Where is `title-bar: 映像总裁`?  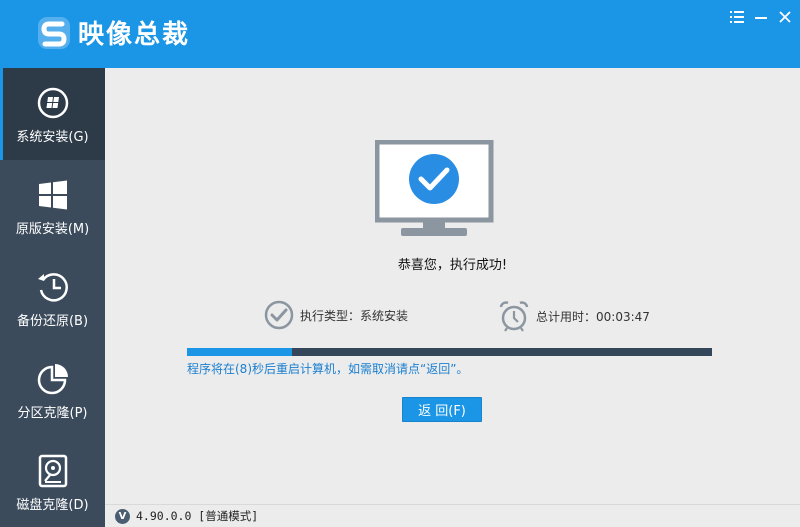
title-bar: 映像总裁 is located at coordinates (400, 34).